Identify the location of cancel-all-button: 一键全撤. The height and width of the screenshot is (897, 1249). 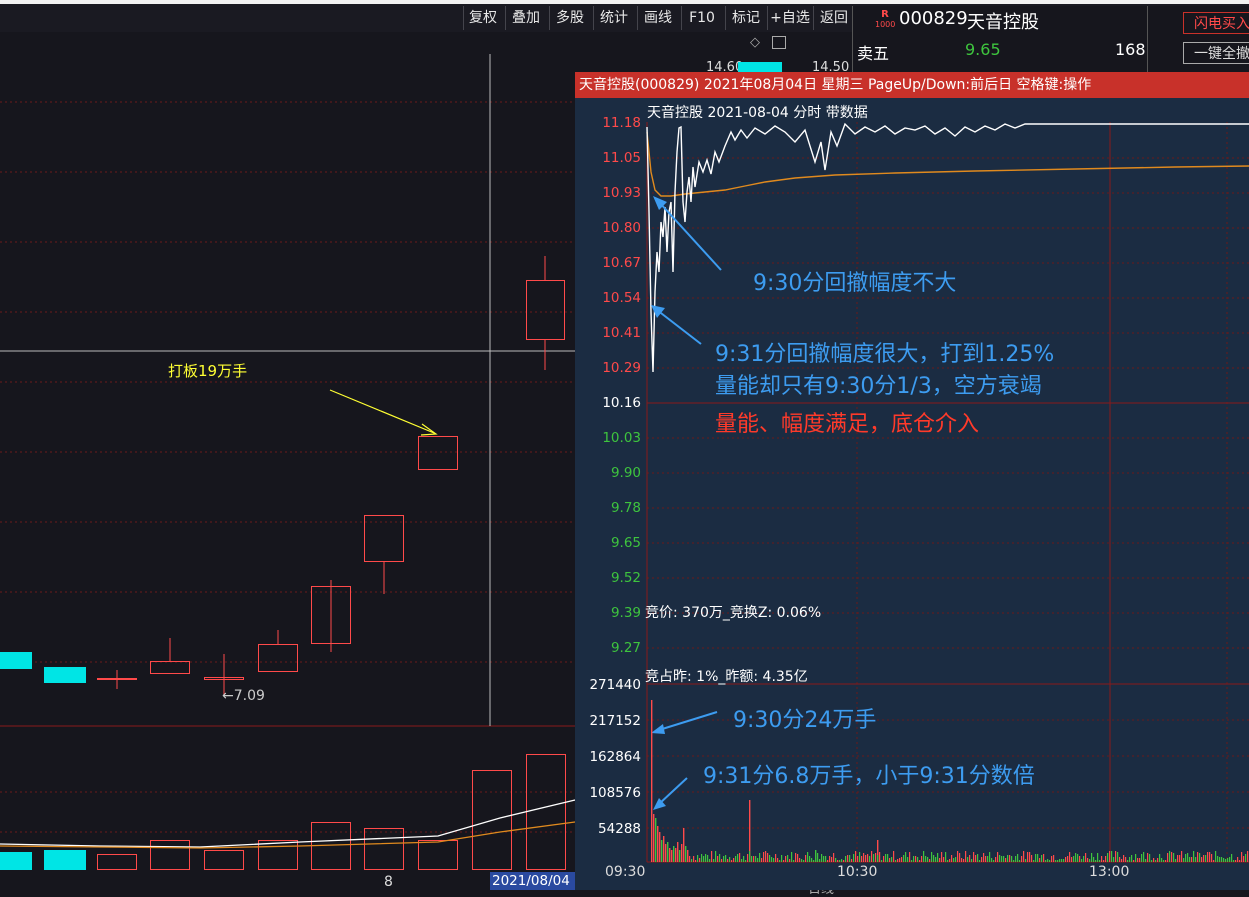
(1216, 53).